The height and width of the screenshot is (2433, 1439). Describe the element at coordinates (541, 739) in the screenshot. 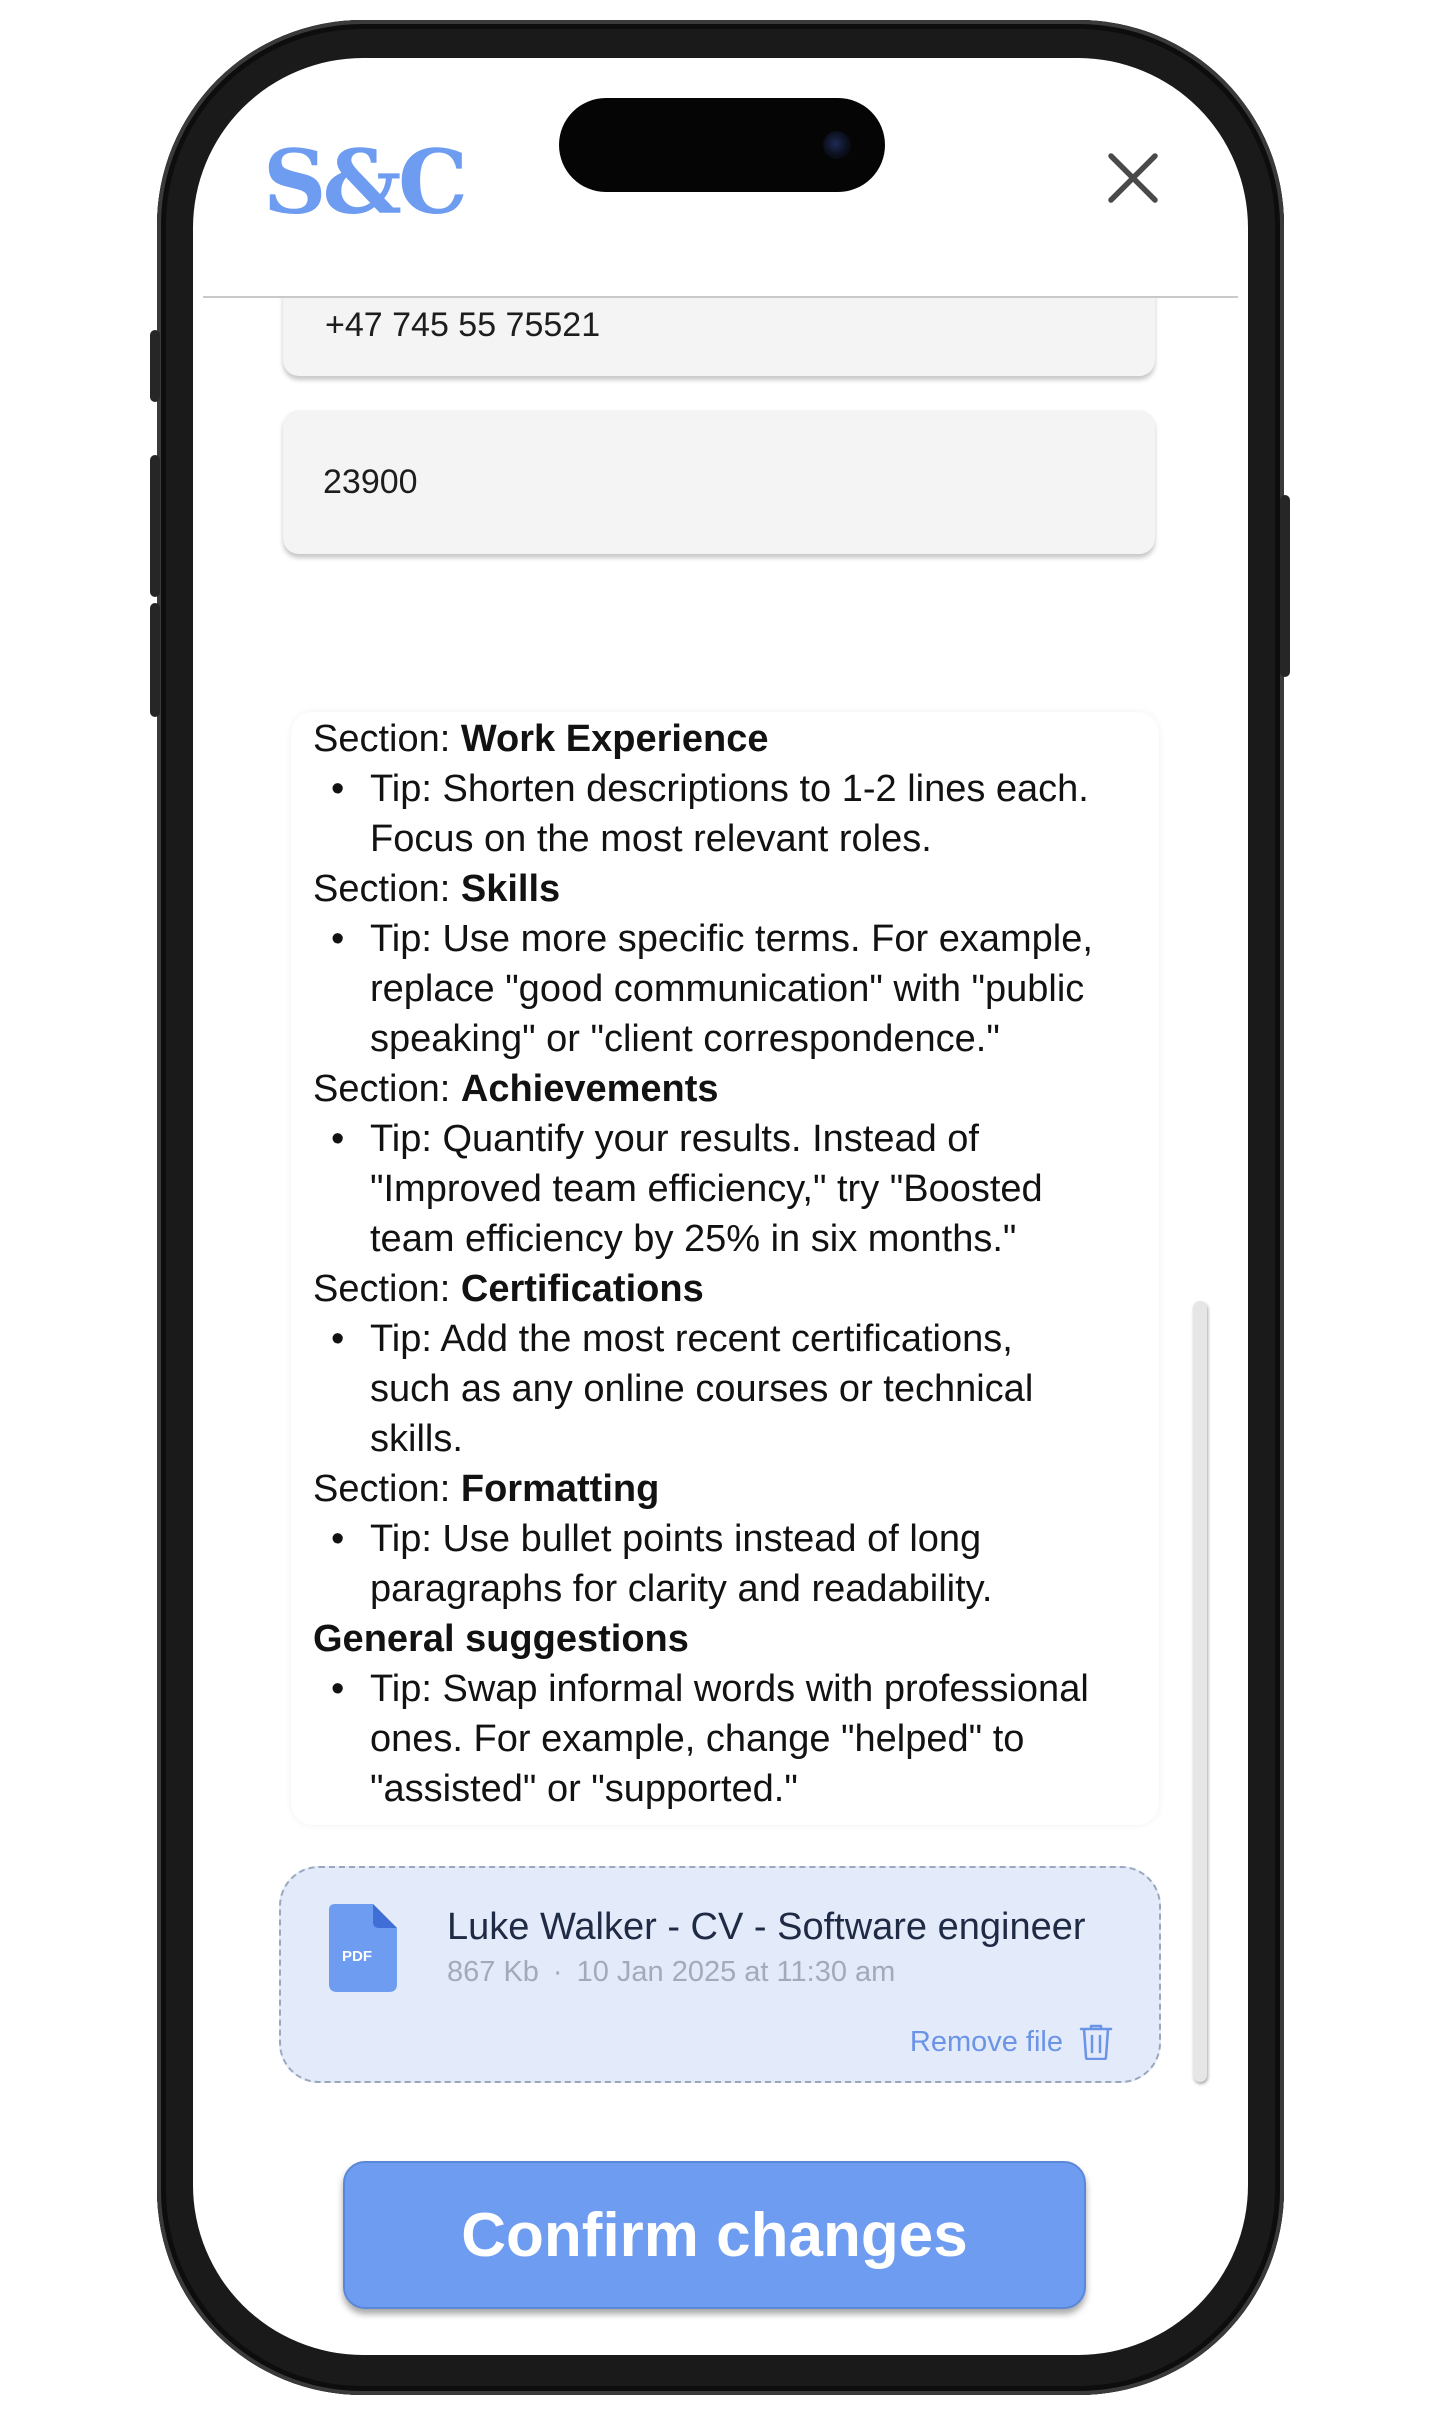

I see `section-heading: Section: Work Experience` at that location.